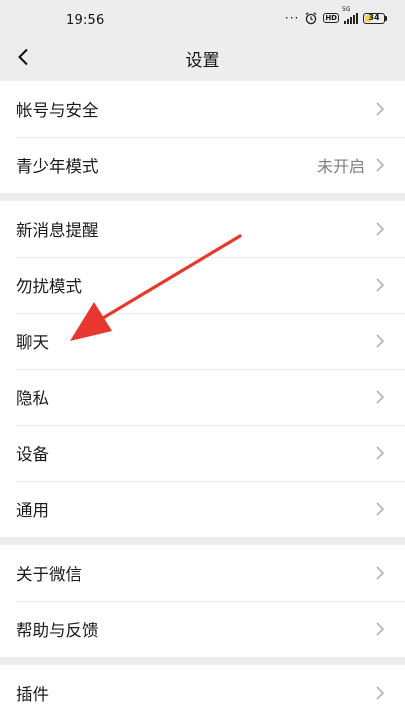 This screenshot has height=721, width=405. I want to click on settings-item-label: 插件, so click(32, 694).